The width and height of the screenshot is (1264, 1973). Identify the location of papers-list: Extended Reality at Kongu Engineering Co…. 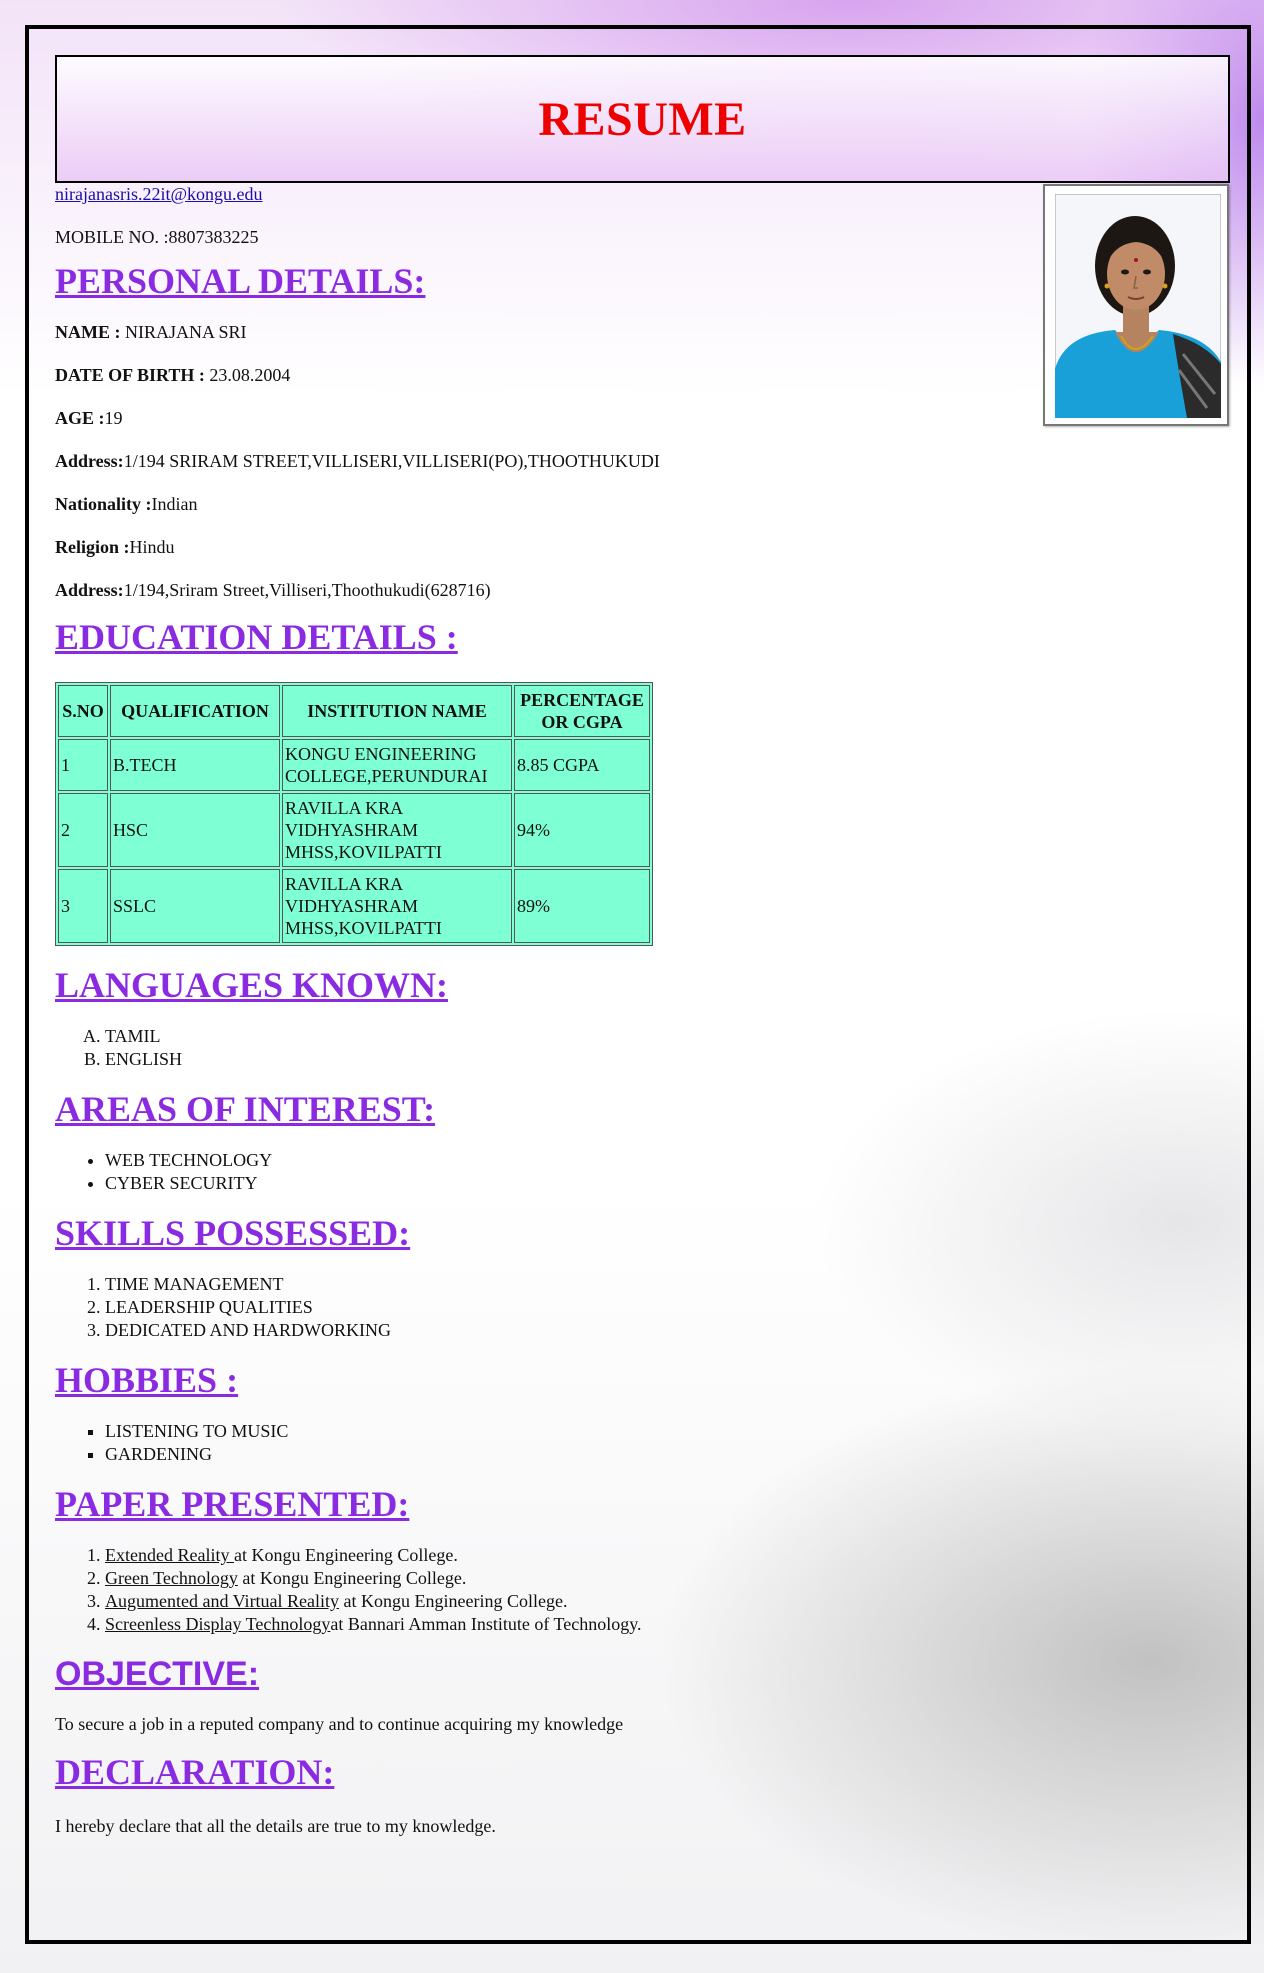
(555, 1590).